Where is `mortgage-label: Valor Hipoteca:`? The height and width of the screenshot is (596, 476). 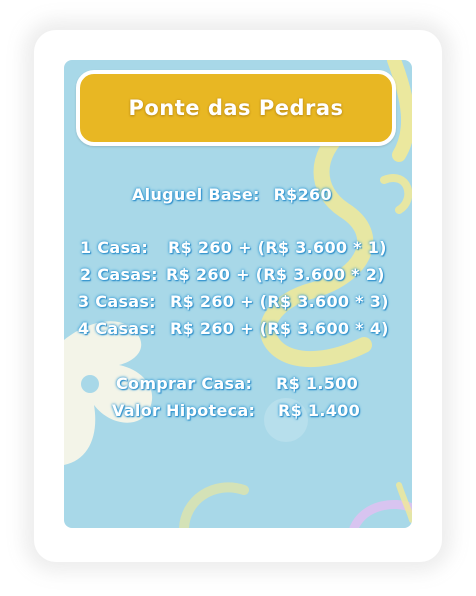 mortgage-label: Valor Hipoteca: is located at coordinates (184, 410).